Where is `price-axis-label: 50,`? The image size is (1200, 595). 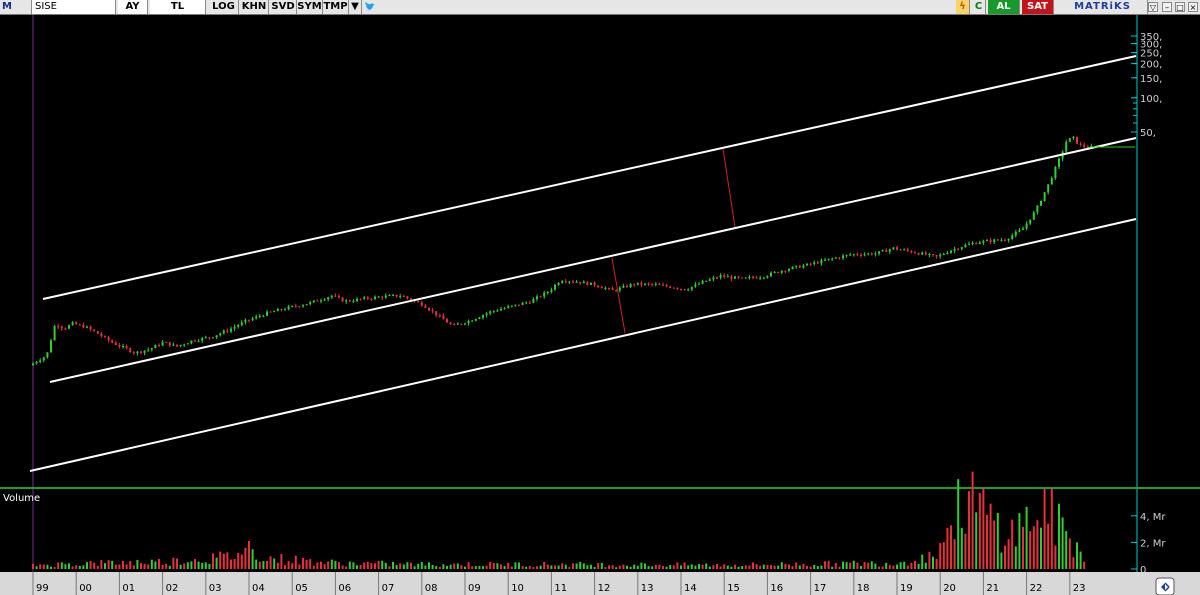 price-axis-label: 50, is located at coordinates (1148, 133).